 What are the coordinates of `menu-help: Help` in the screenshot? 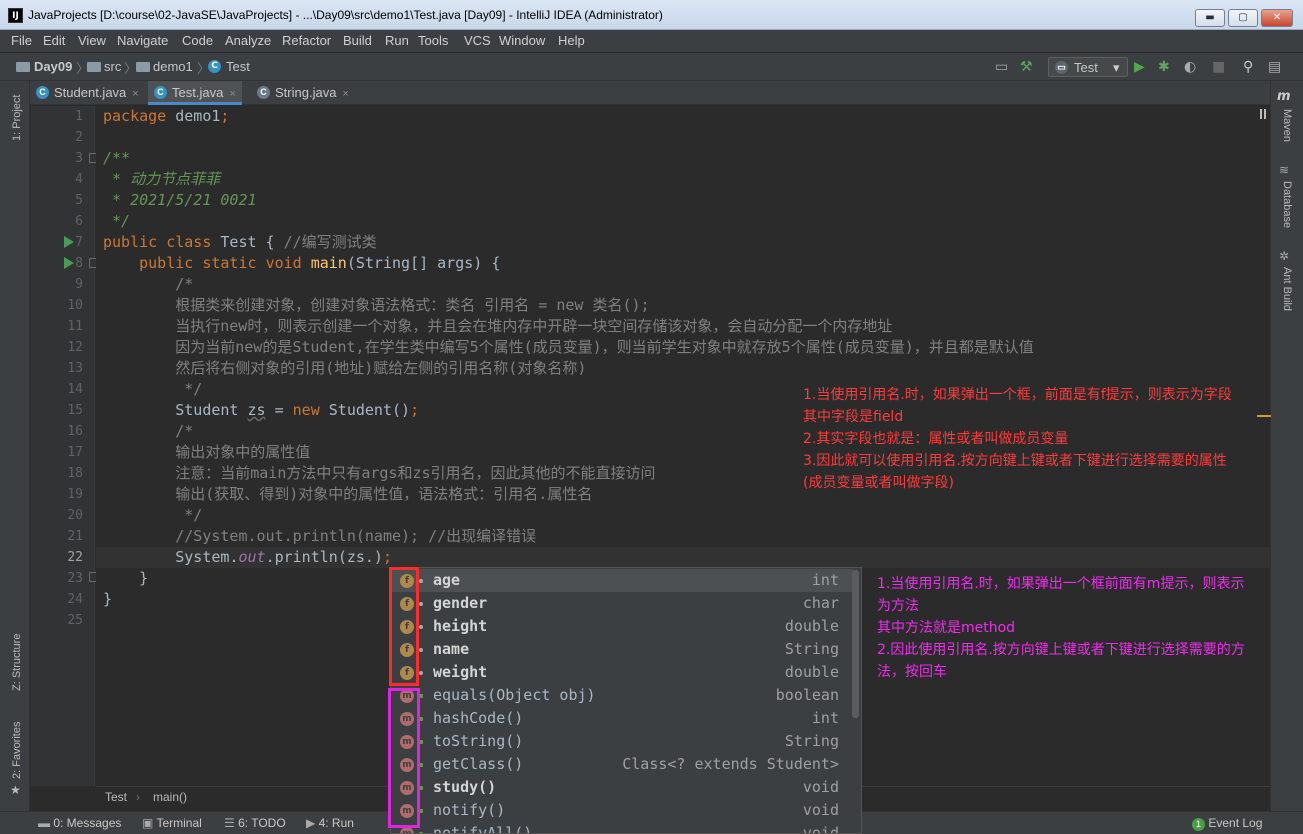 It's located at (571, 40).